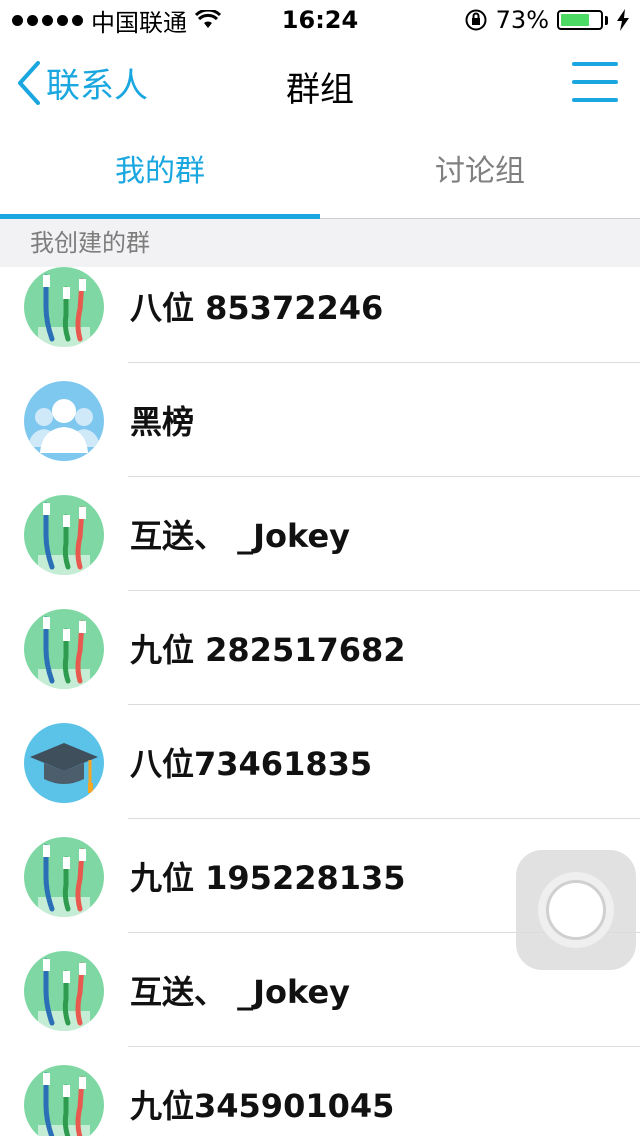 The image size is (640, 1136). Describe the element at coordinates (623, 20) in the screenshot. I see `charging-bolt-icon` at that location.